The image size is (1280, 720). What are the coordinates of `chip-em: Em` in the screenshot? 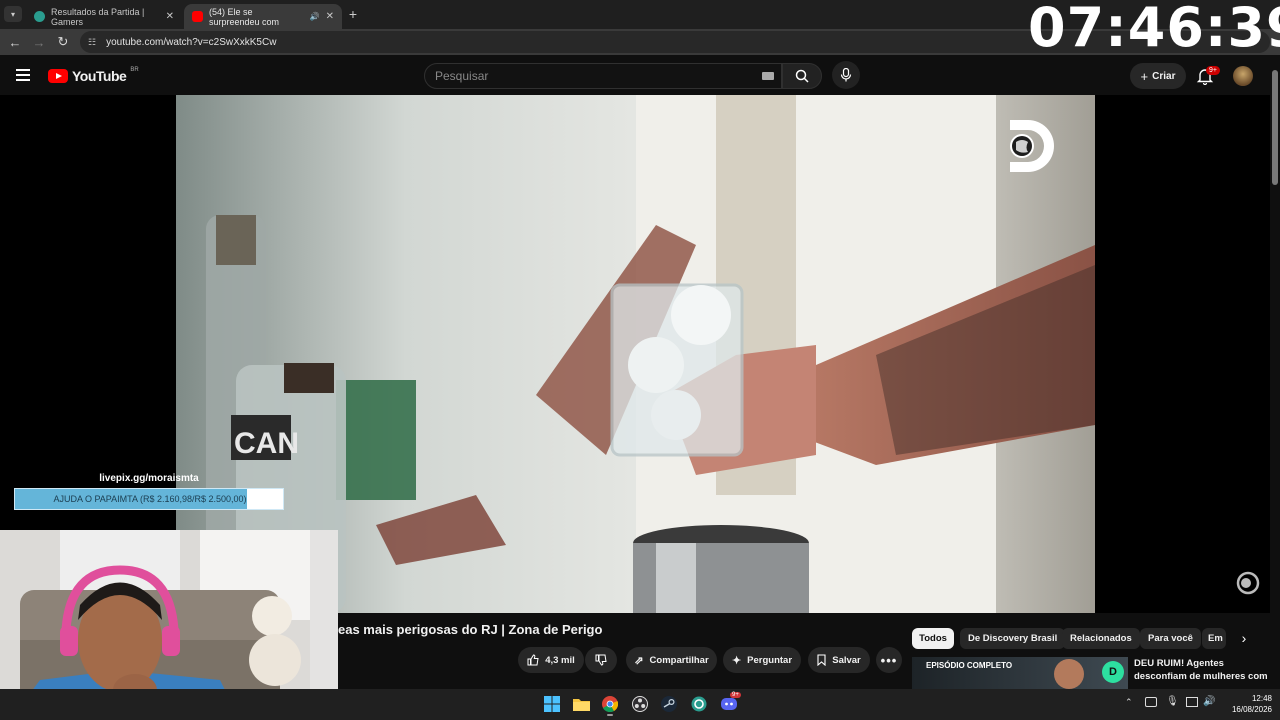 It's located at (1214, 638).